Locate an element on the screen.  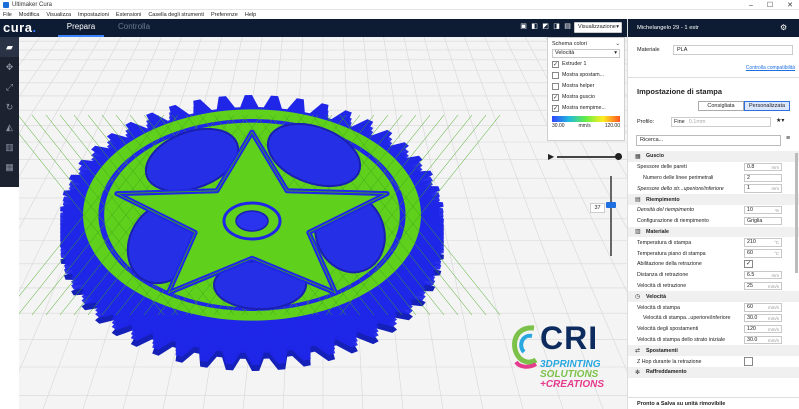
chevron-down-icon: ⌄ is located at coordinates (617, 44).